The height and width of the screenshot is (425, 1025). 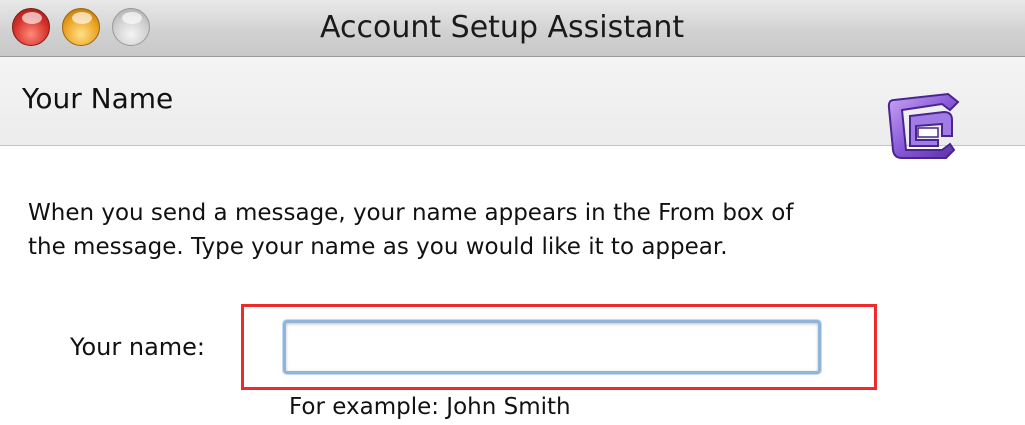 What do you see at coordinates (81, 27) in the screenshot?
I see `minimize-window-button` at bounding box center [81, 27].